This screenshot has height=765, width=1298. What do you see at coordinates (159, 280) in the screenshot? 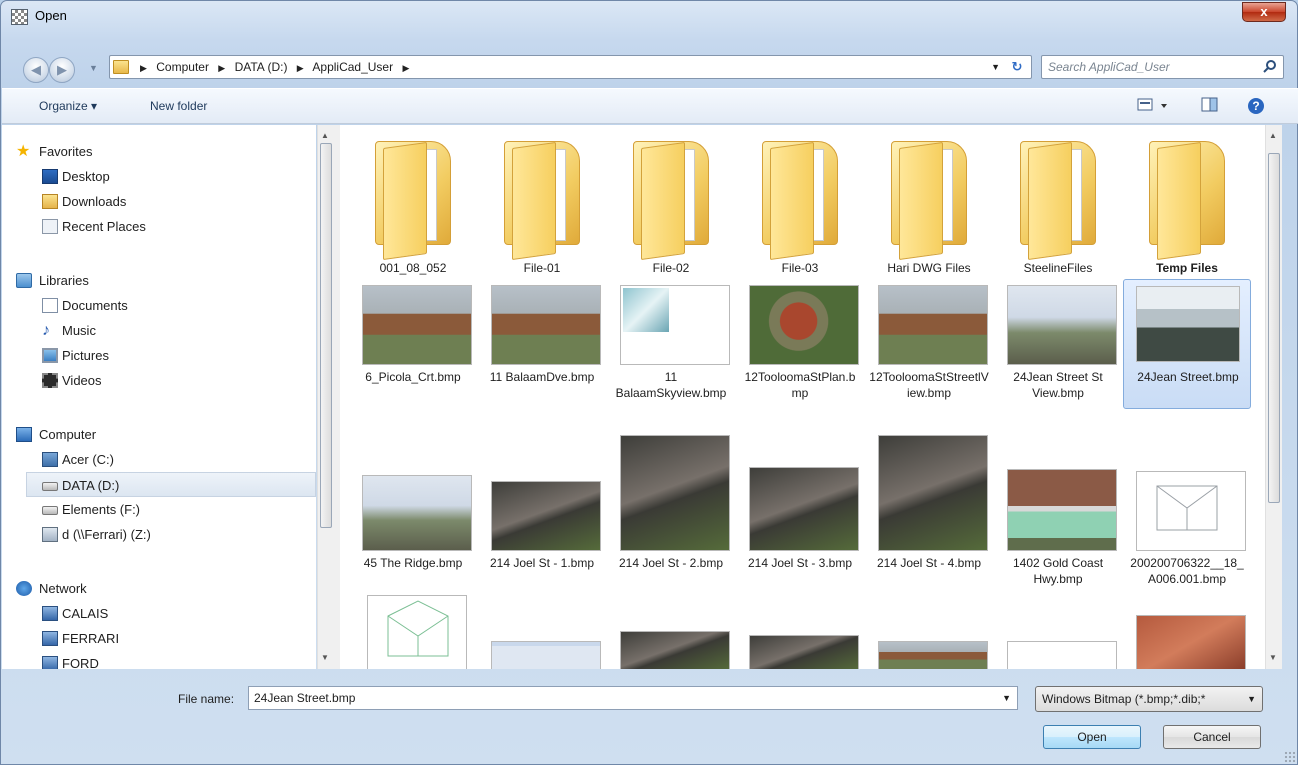
I see `sidebar-item-libraries: Libraries` at bounding box center [159, 280].